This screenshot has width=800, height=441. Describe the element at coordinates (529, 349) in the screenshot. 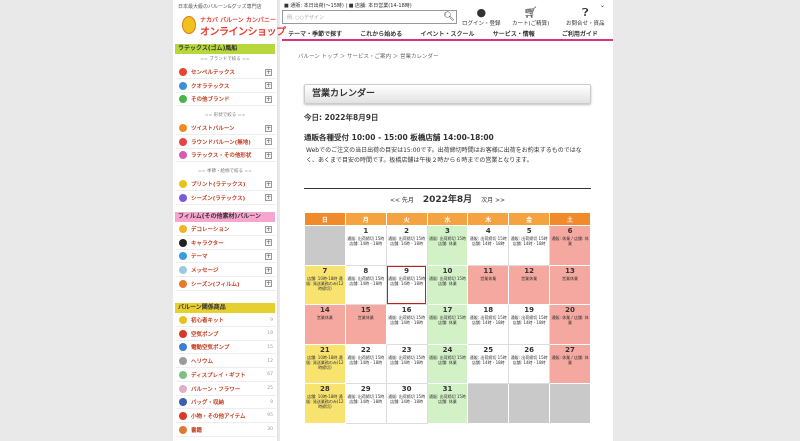

I see `day-number: 26` at that location.